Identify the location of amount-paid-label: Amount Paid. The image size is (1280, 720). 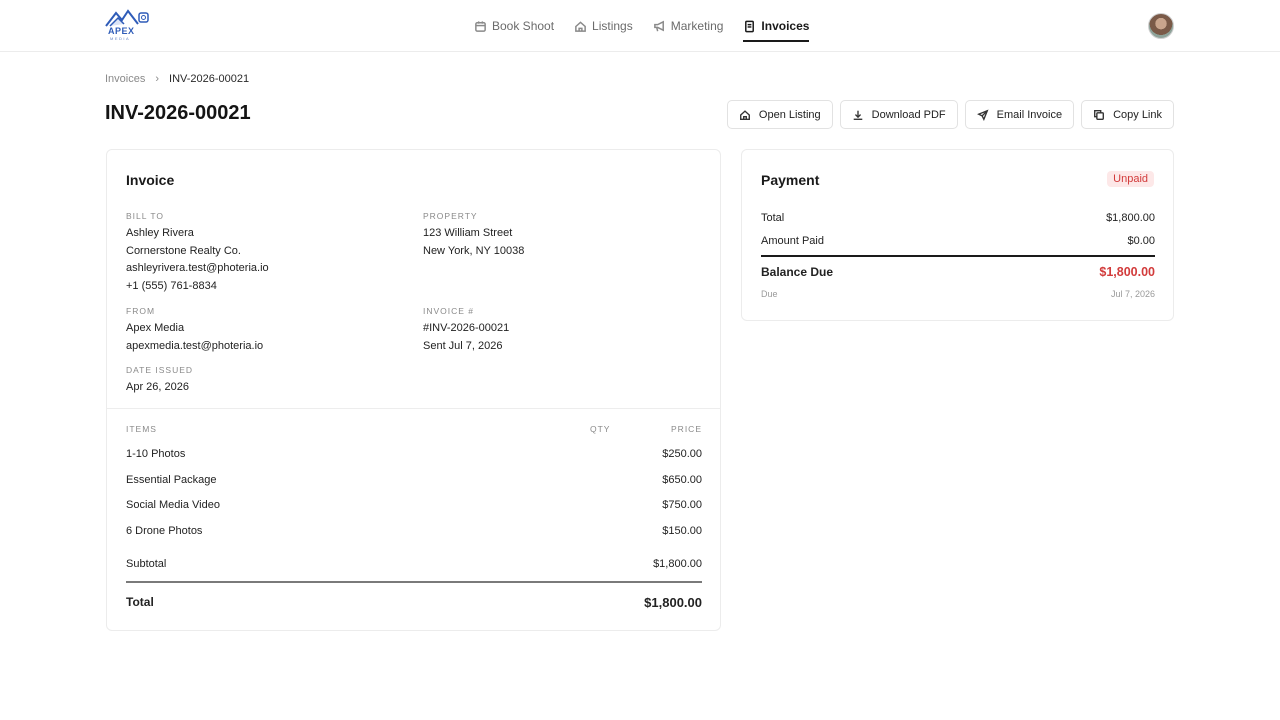
(792, 241).